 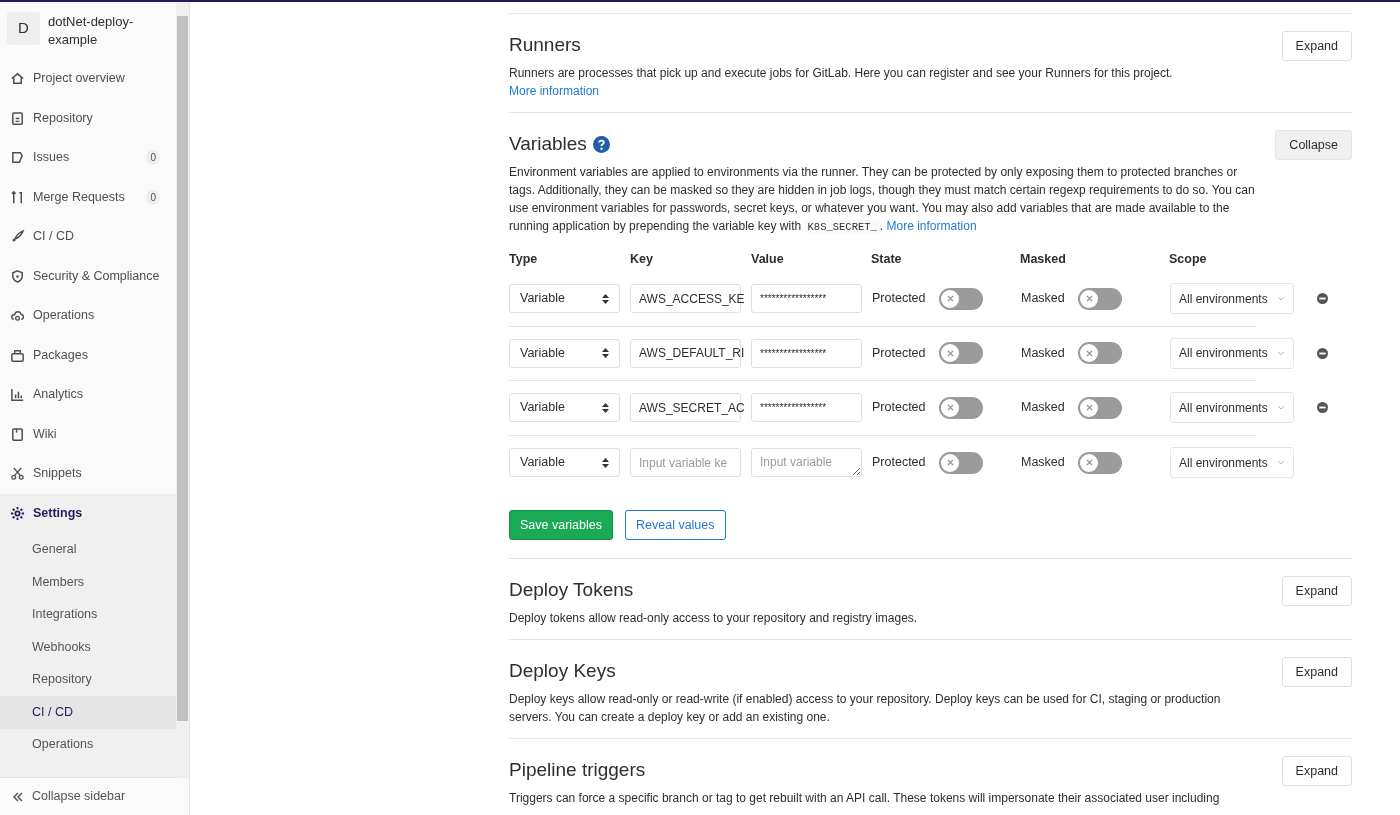 I want to click on document-icon, so click(x=17, y=118).